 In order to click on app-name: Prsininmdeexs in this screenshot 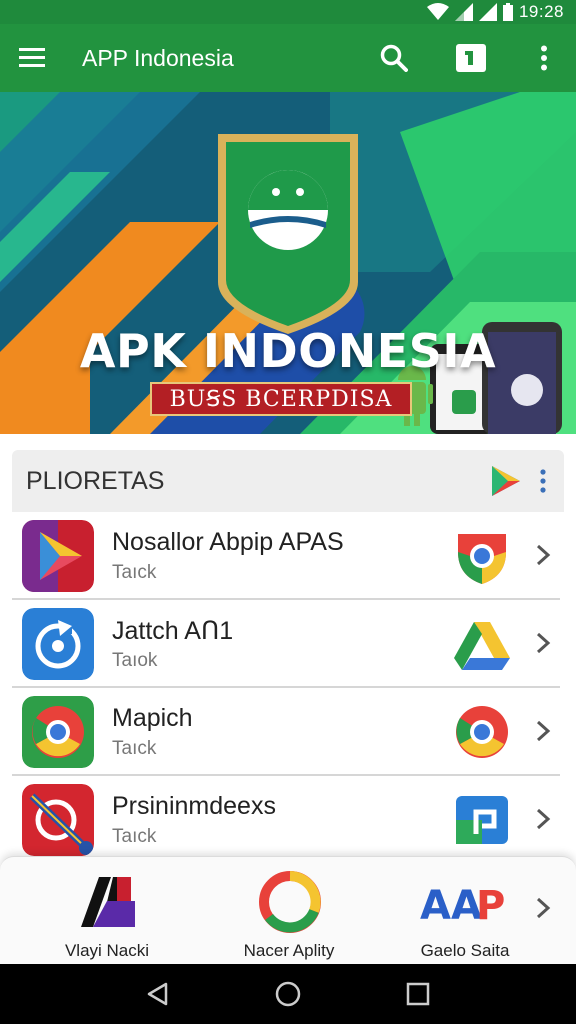, I will do `click(194, 806)`.